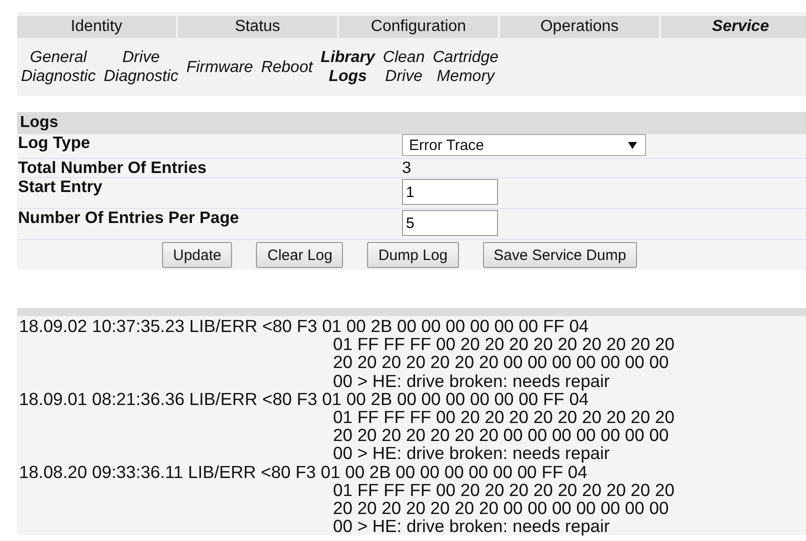 The width and height of the screenshot is (806, 541). Describe the element at coordinates (257, 27) in the screenshot. I see `nav-tab: Status` at that location.